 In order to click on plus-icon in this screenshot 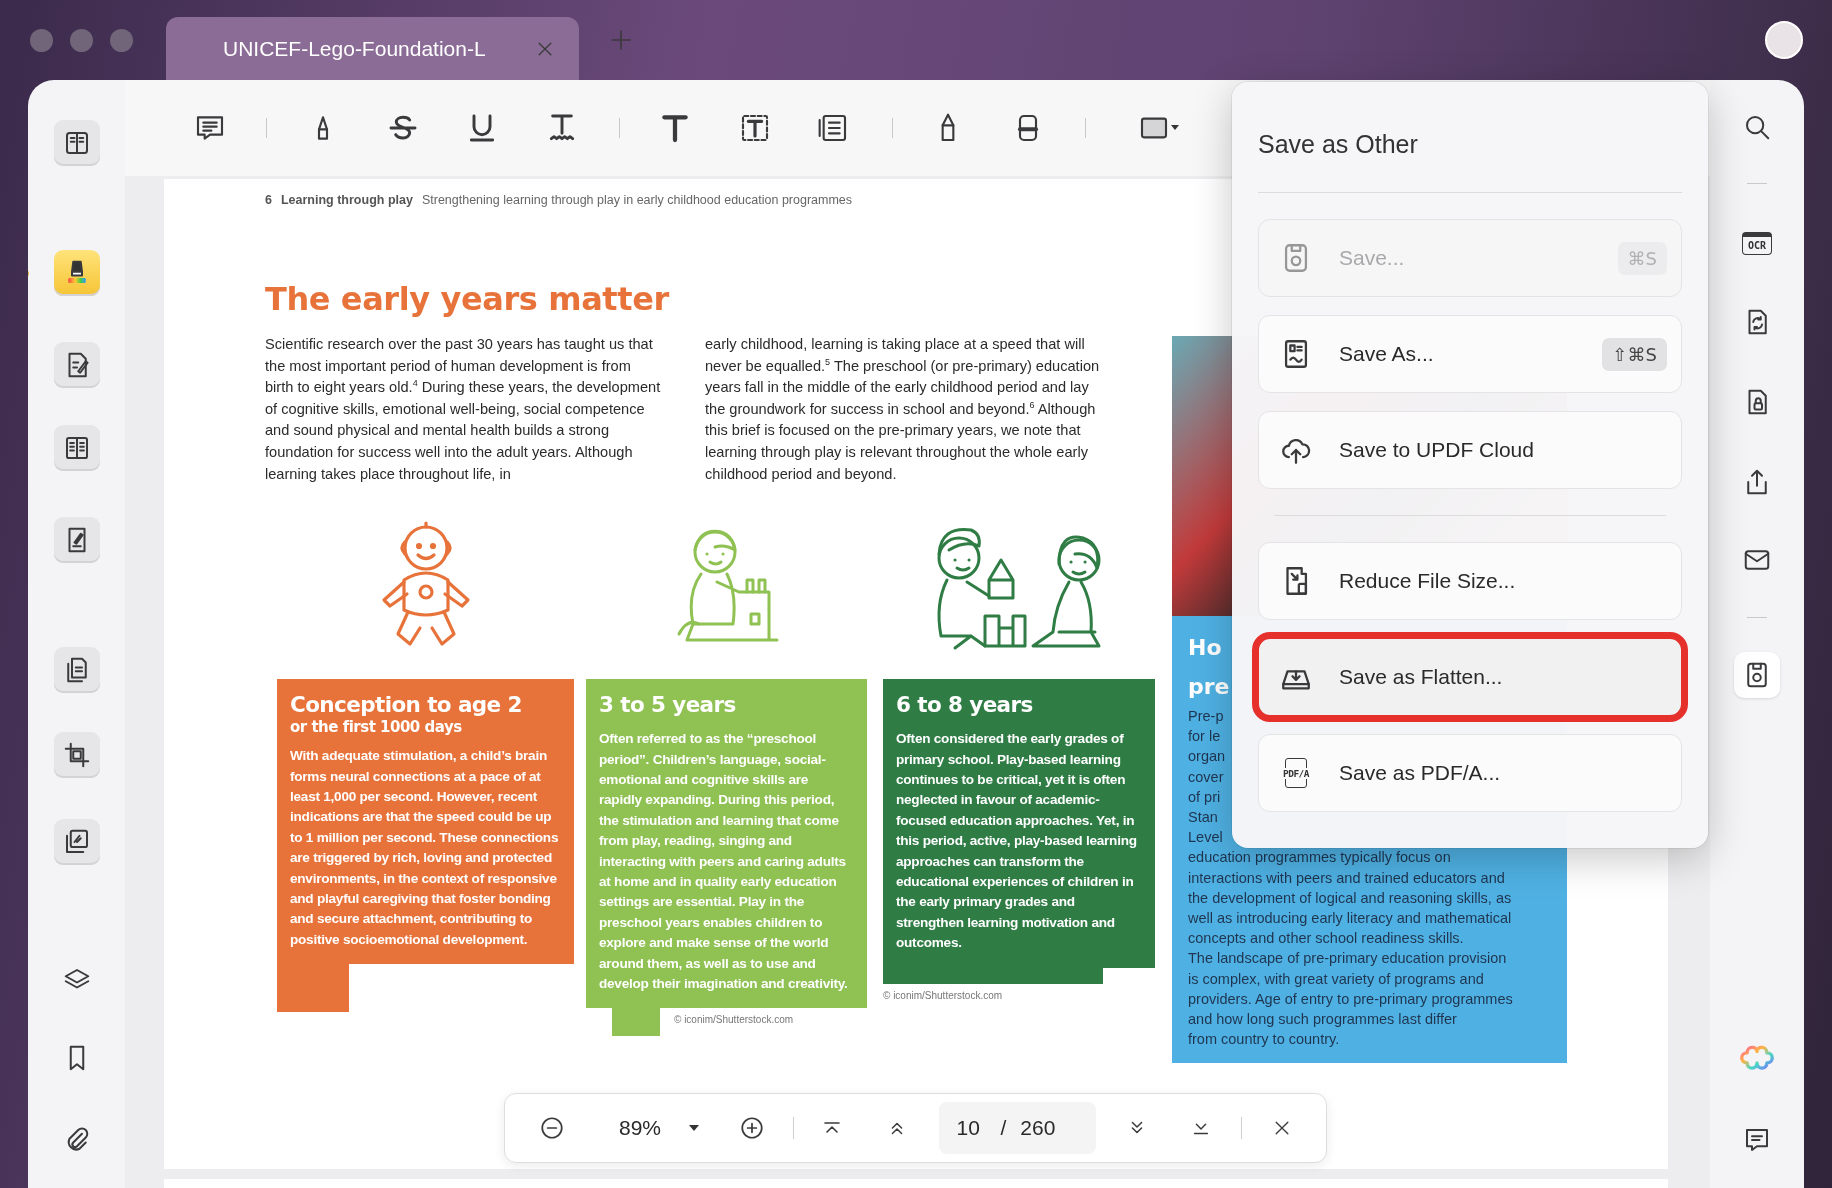, I will do `click(621, 40)`.